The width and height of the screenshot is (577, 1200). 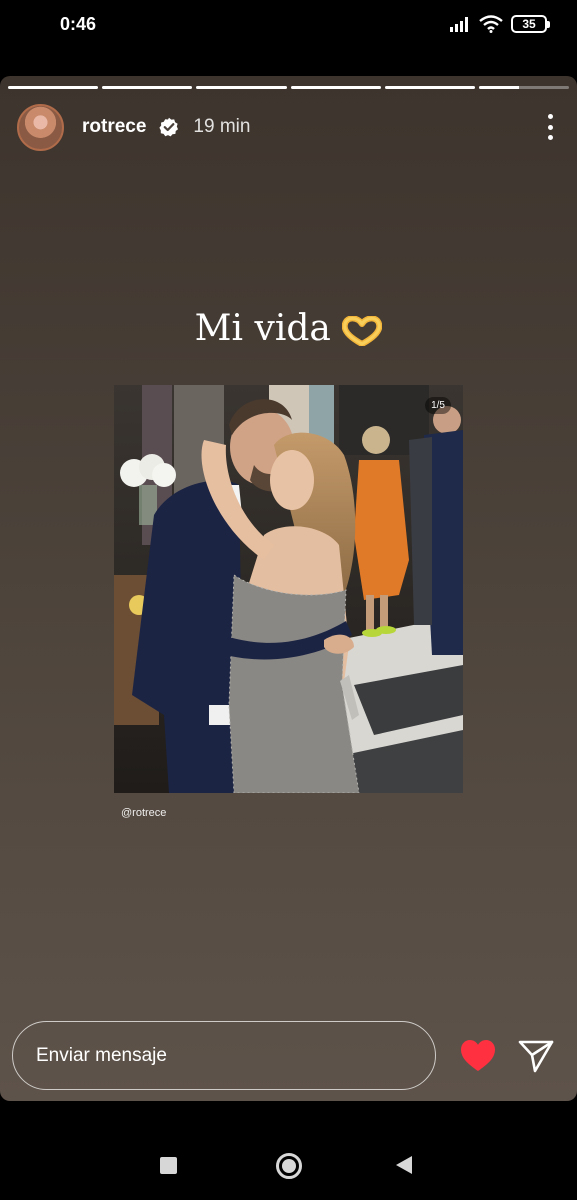 What do you see at coordinates (362, 331) in the screenshot?
I see `heart-hands-icon` at bounding box center [362, 331].